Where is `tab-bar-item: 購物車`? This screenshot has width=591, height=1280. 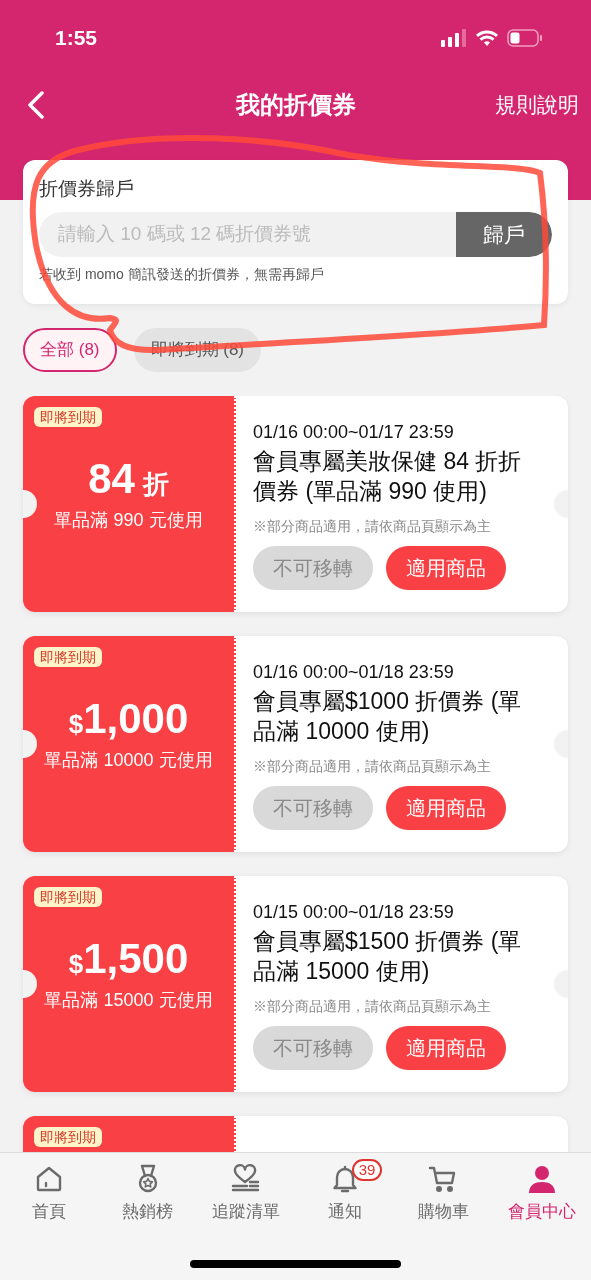 tab-bar-item: 購物車 is located at coordinates (443, 1189).